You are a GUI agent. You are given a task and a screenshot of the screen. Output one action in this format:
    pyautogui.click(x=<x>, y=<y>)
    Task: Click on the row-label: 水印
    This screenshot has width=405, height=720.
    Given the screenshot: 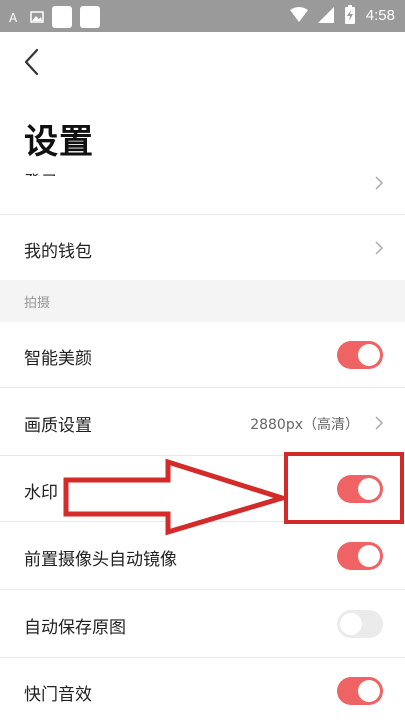 What is the action you would take?
    pyautogui.click(x=41, y=493)
    